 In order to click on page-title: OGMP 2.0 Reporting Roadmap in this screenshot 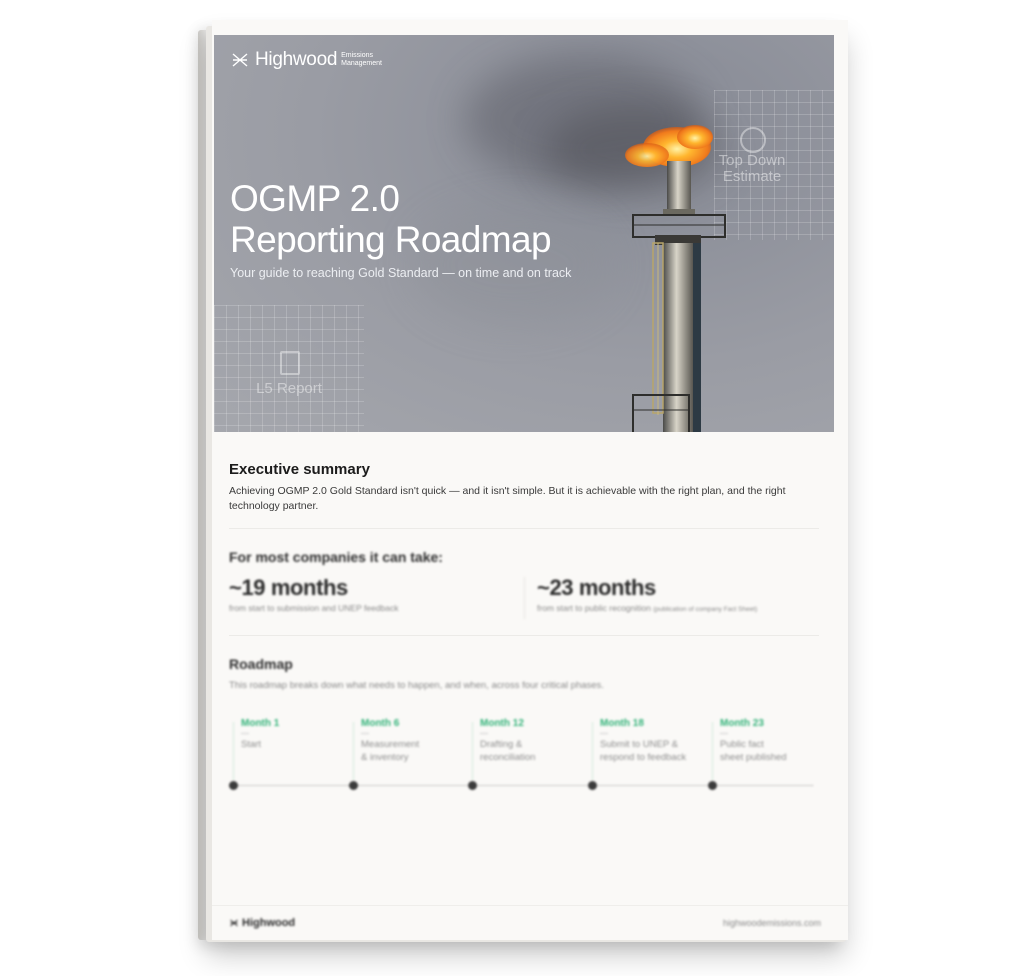, I will do `click(391, 219)`.